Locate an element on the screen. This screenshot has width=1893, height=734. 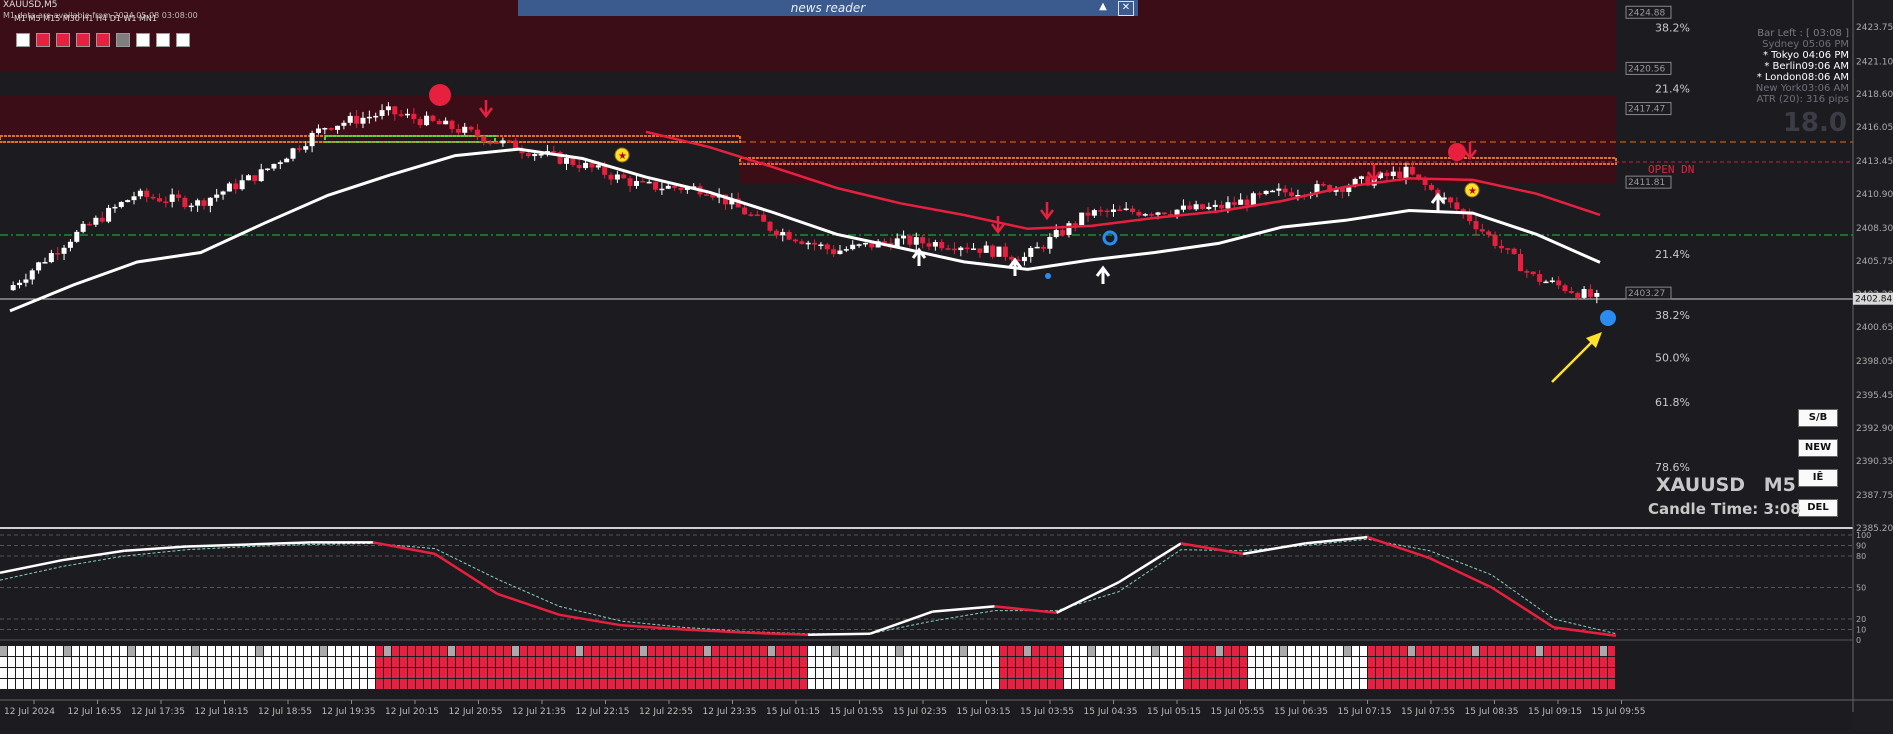
price-tick-label: 2423.75 is located at coordinates (1874, 28).